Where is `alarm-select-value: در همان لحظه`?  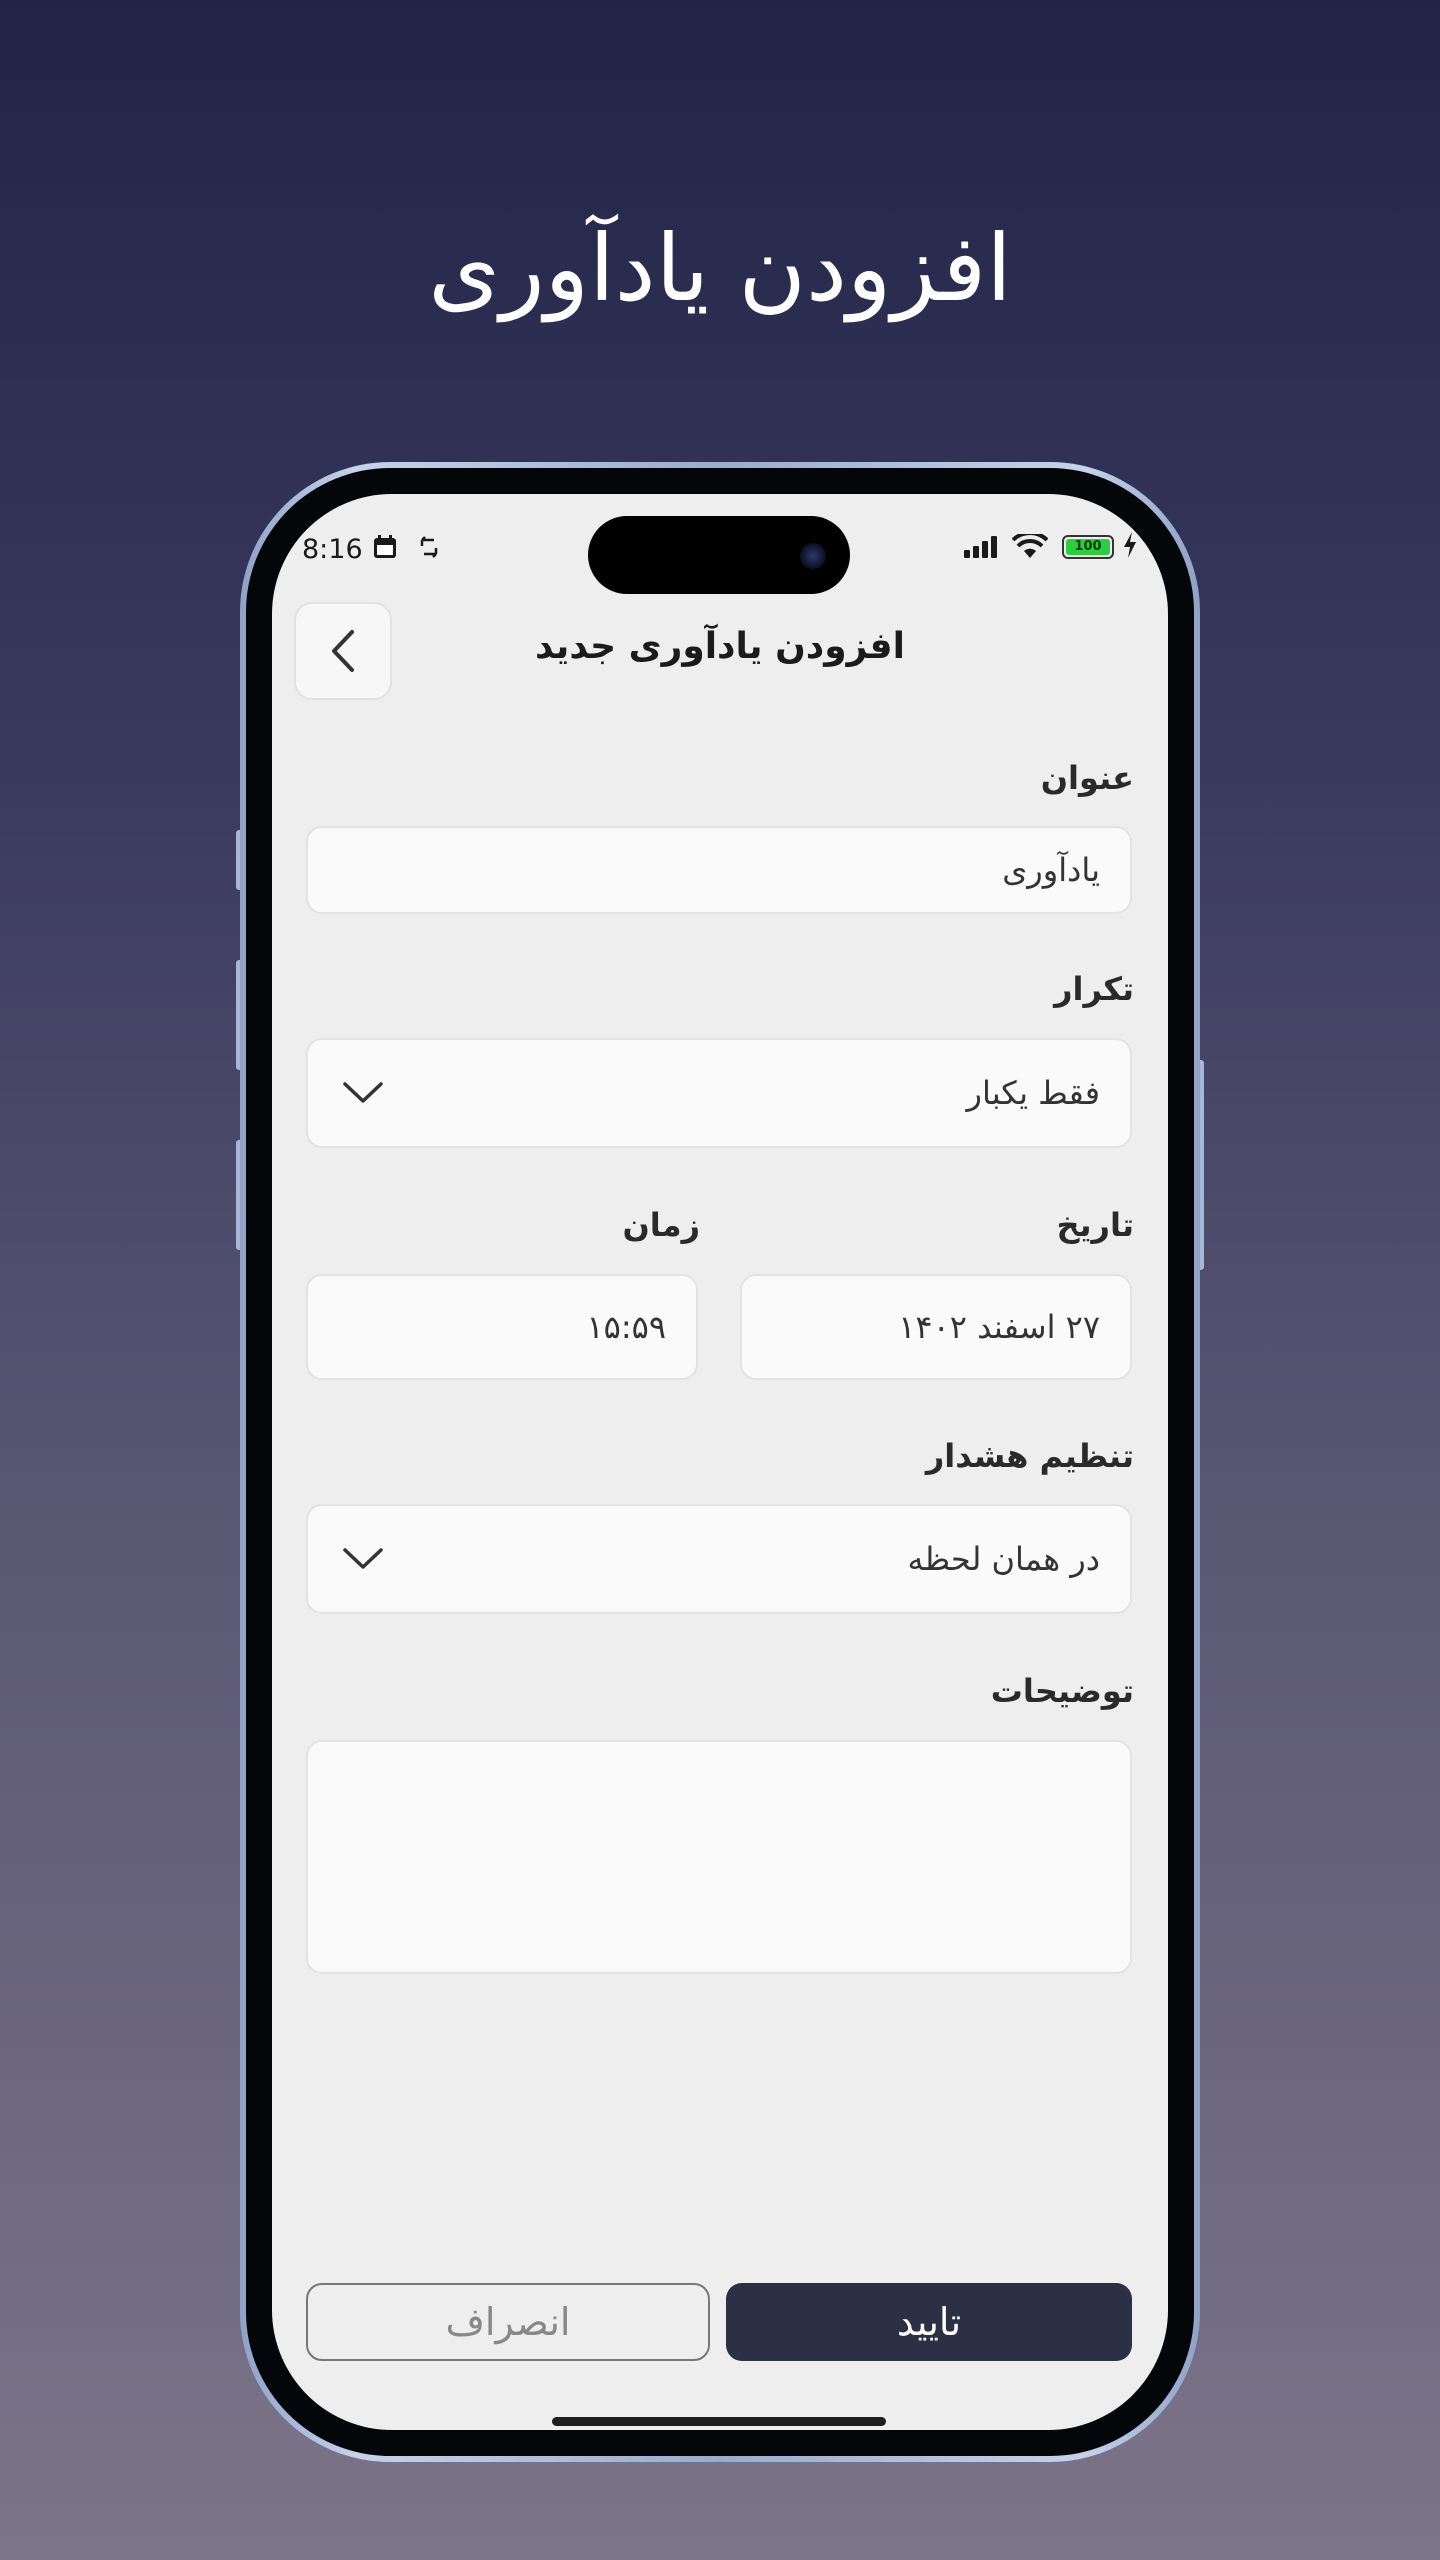 alarm-select-value: در همان لحظه is located at coordinates (1003, 1559).